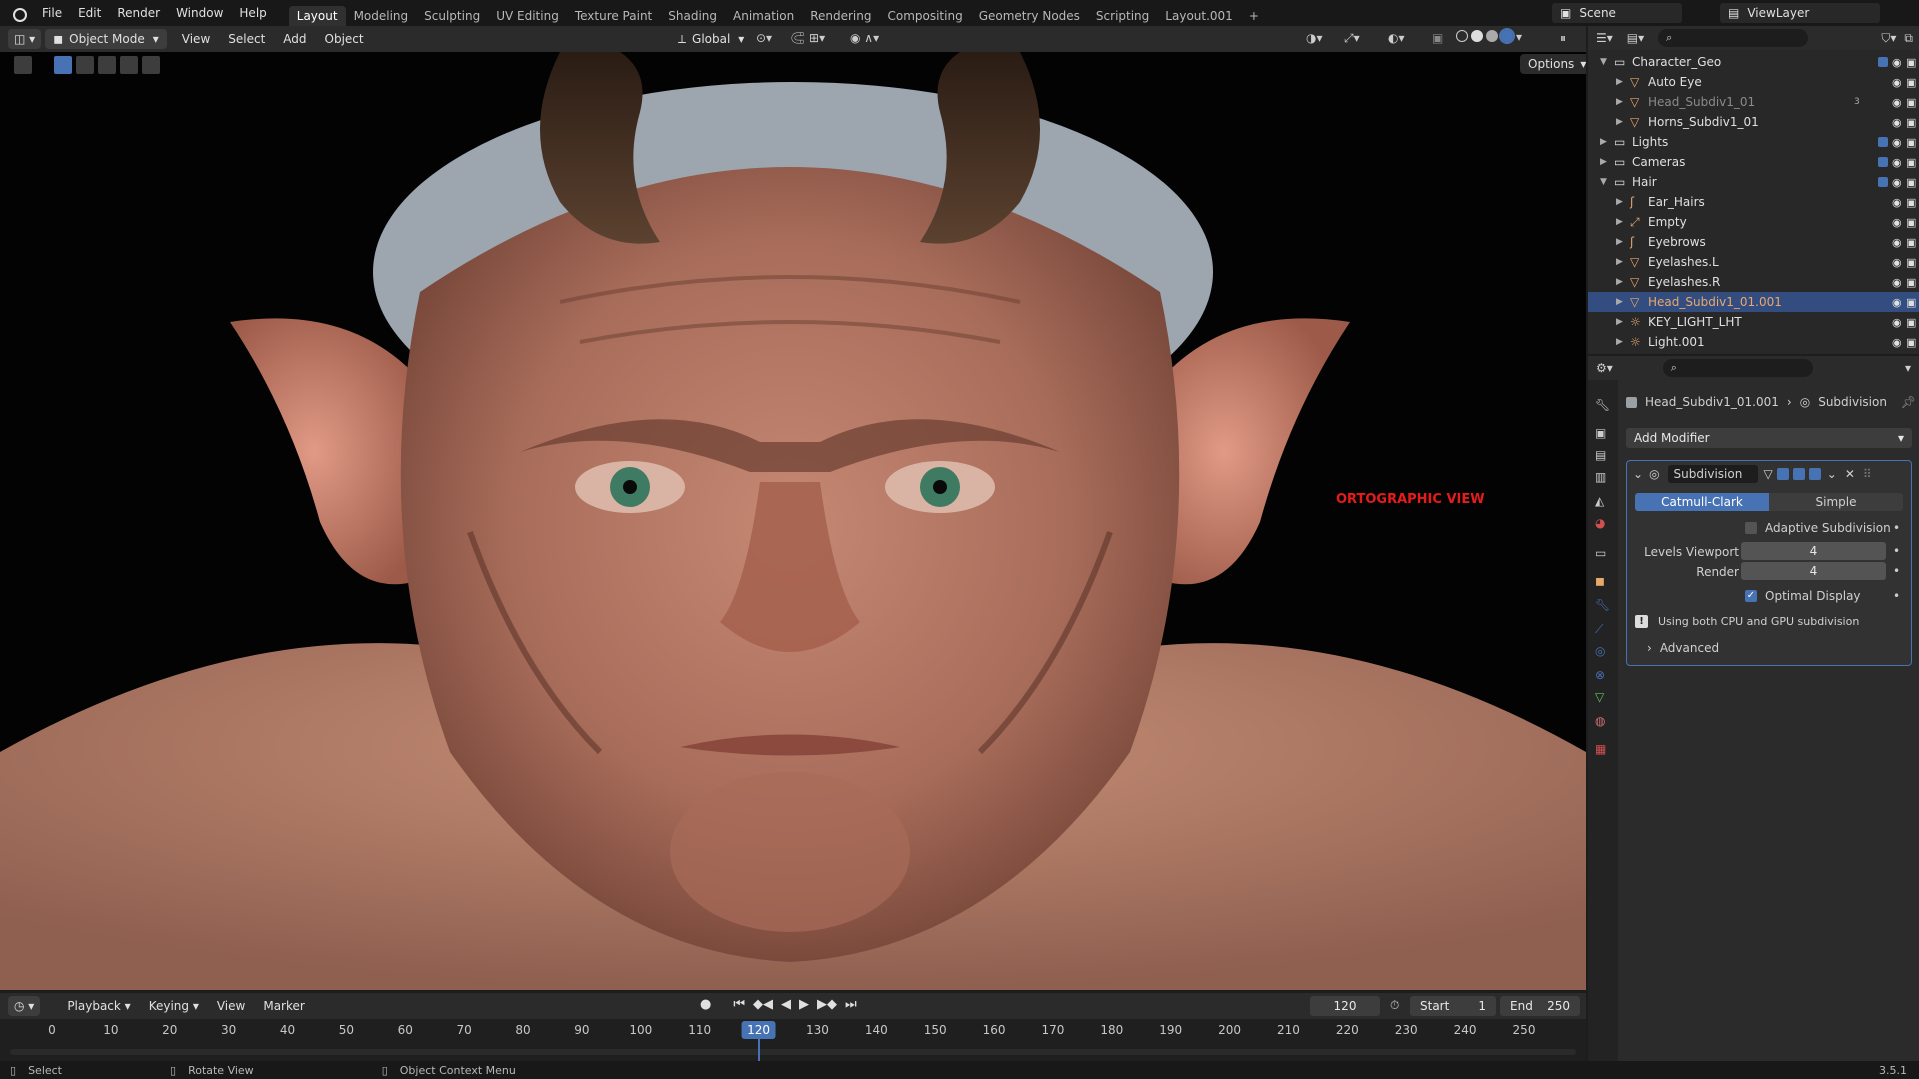 This screenshot has width=1919, height=1079. Describe the element at coordinates (174, 1006) in the screenshot. I see `keying-menu: Keying ▾` at that location.